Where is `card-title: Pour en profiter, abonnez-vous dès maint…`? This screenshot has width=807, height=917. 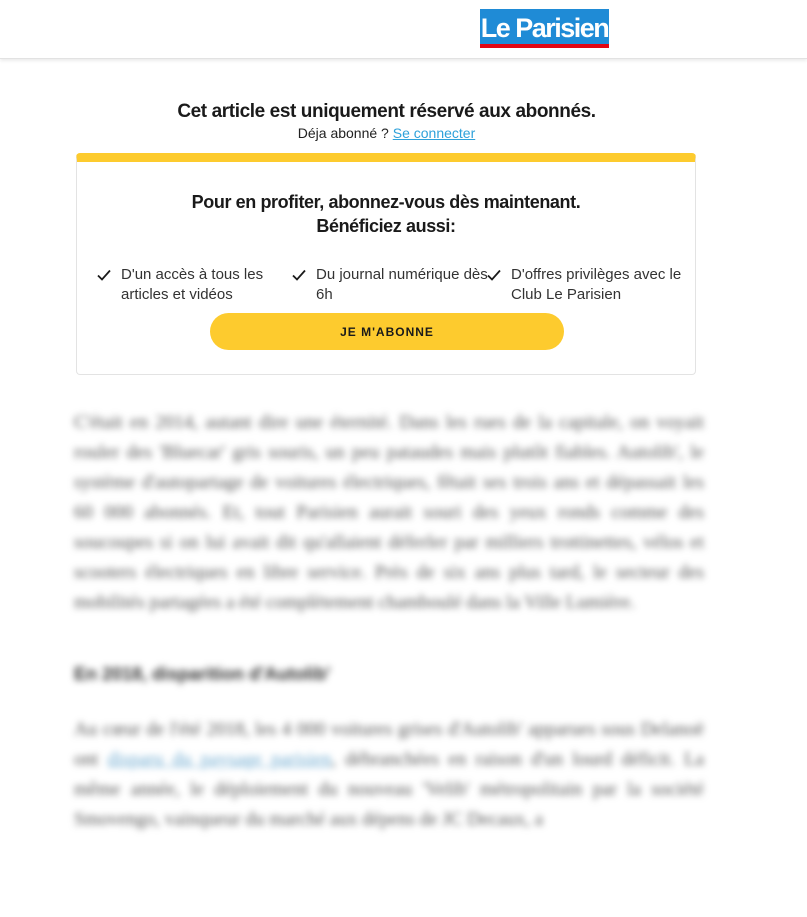
card-title: Pour en profiter, abonnez-vous dès maint… is located at coordinates (386, 214).